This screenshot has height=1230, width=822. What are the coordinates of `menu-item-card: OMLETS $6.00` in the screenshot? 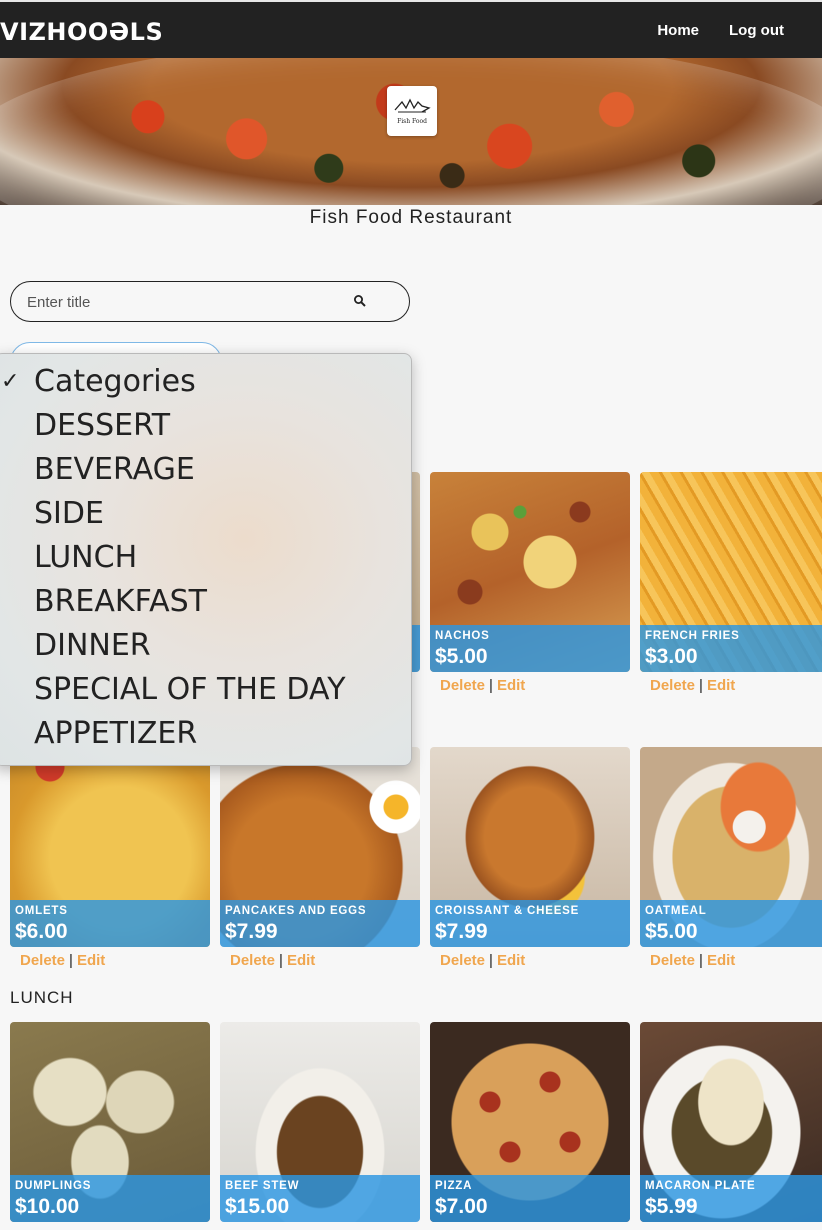 It's located at (110, 847).